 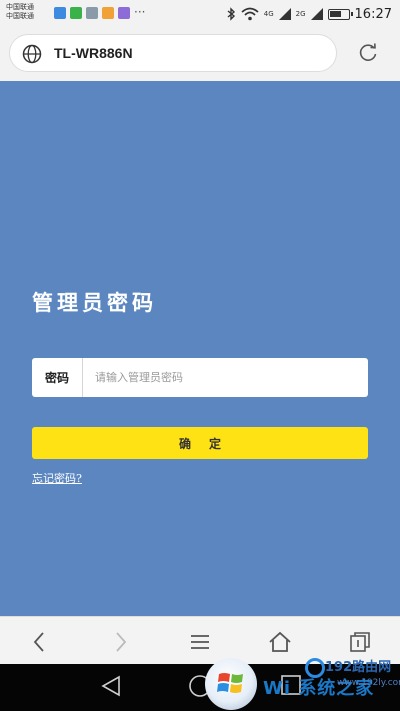 What do you see at coordinates (231, 14) in the screenshot?
I see `bluetooth-icon` at bounding box center [231, 14].